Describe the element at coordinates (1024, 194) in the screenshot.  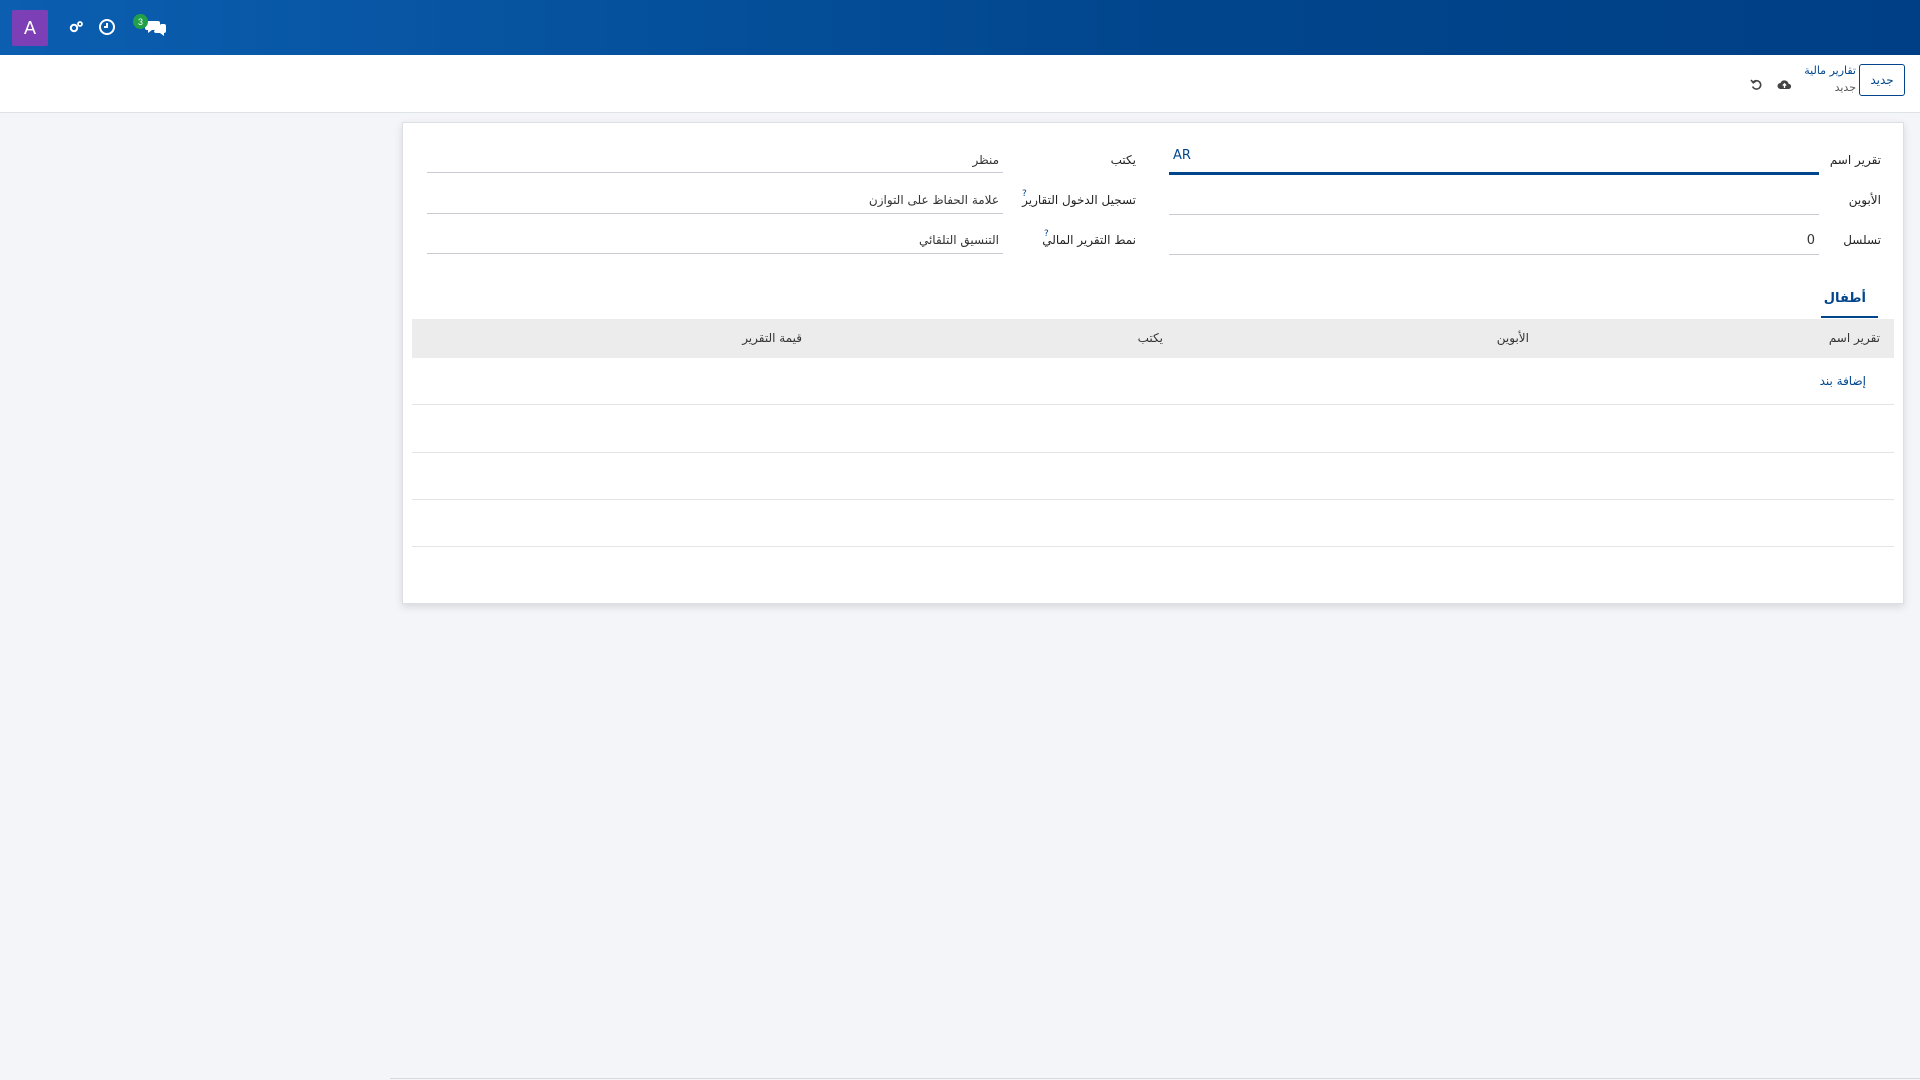
I see `journal-help-icon: ?` at that location.